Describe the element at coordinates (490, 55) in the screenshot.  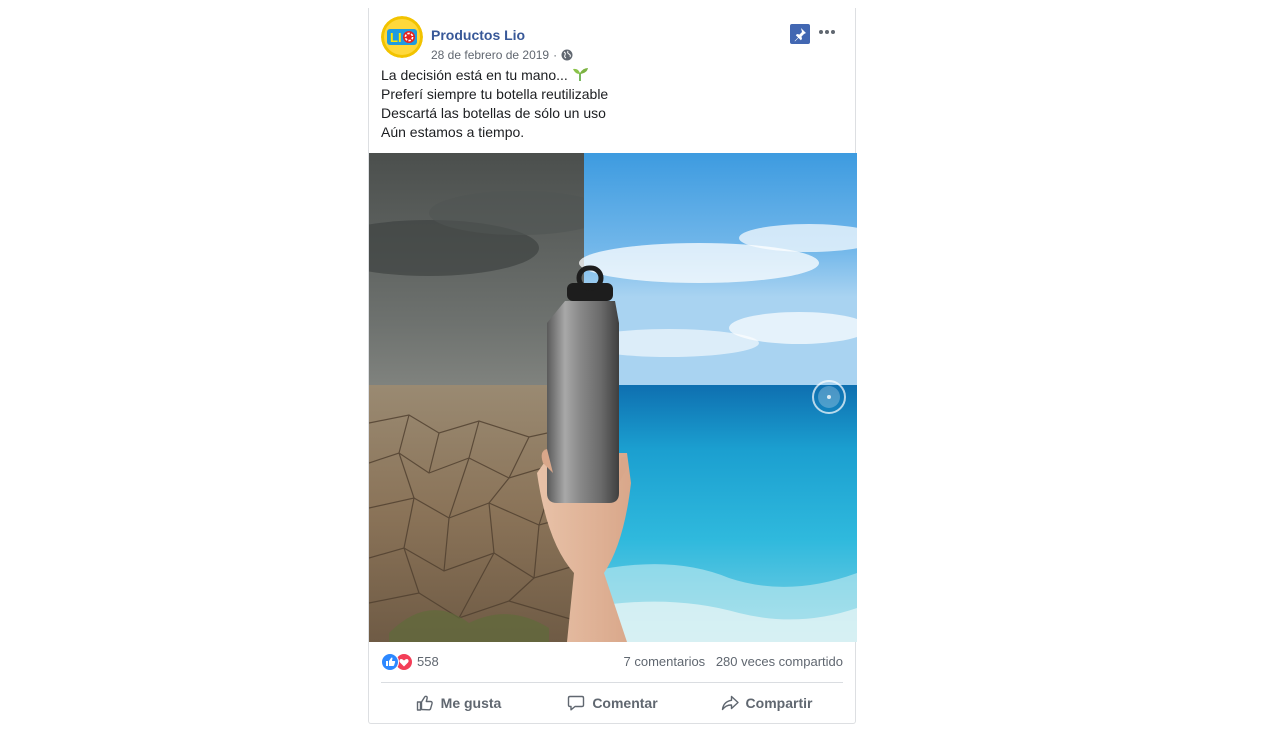
I see `post-date: 28 de febrero de 2019` at that location.